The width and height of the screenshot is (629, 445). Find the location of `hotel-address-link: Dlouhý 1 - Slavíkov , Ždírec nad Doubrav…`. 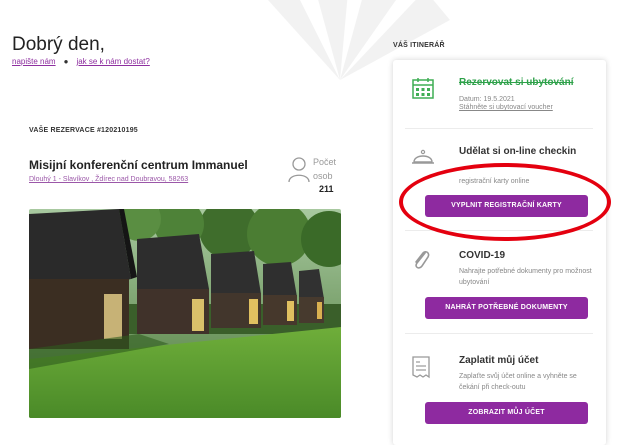

hotel-address-link: Dlouhý 1 - Slavíkov , Ždírec nad Doubrav… is located at coordinates (108, 179).